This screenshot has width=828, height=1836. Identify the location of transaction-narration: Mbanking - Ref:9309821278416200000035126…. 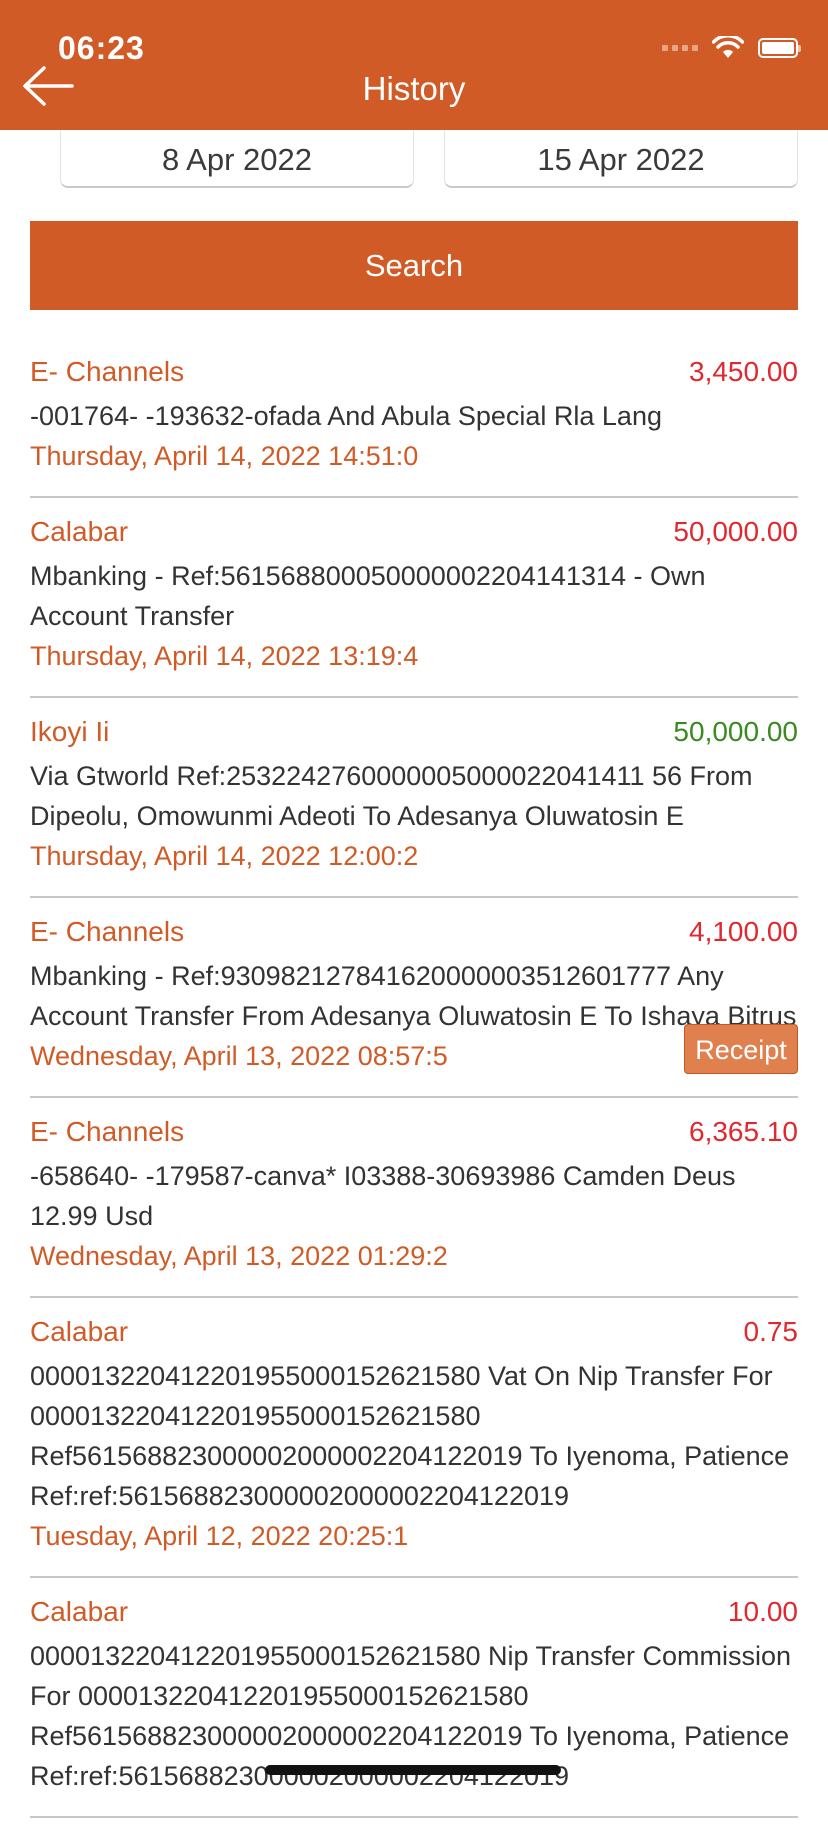
(413, 996).